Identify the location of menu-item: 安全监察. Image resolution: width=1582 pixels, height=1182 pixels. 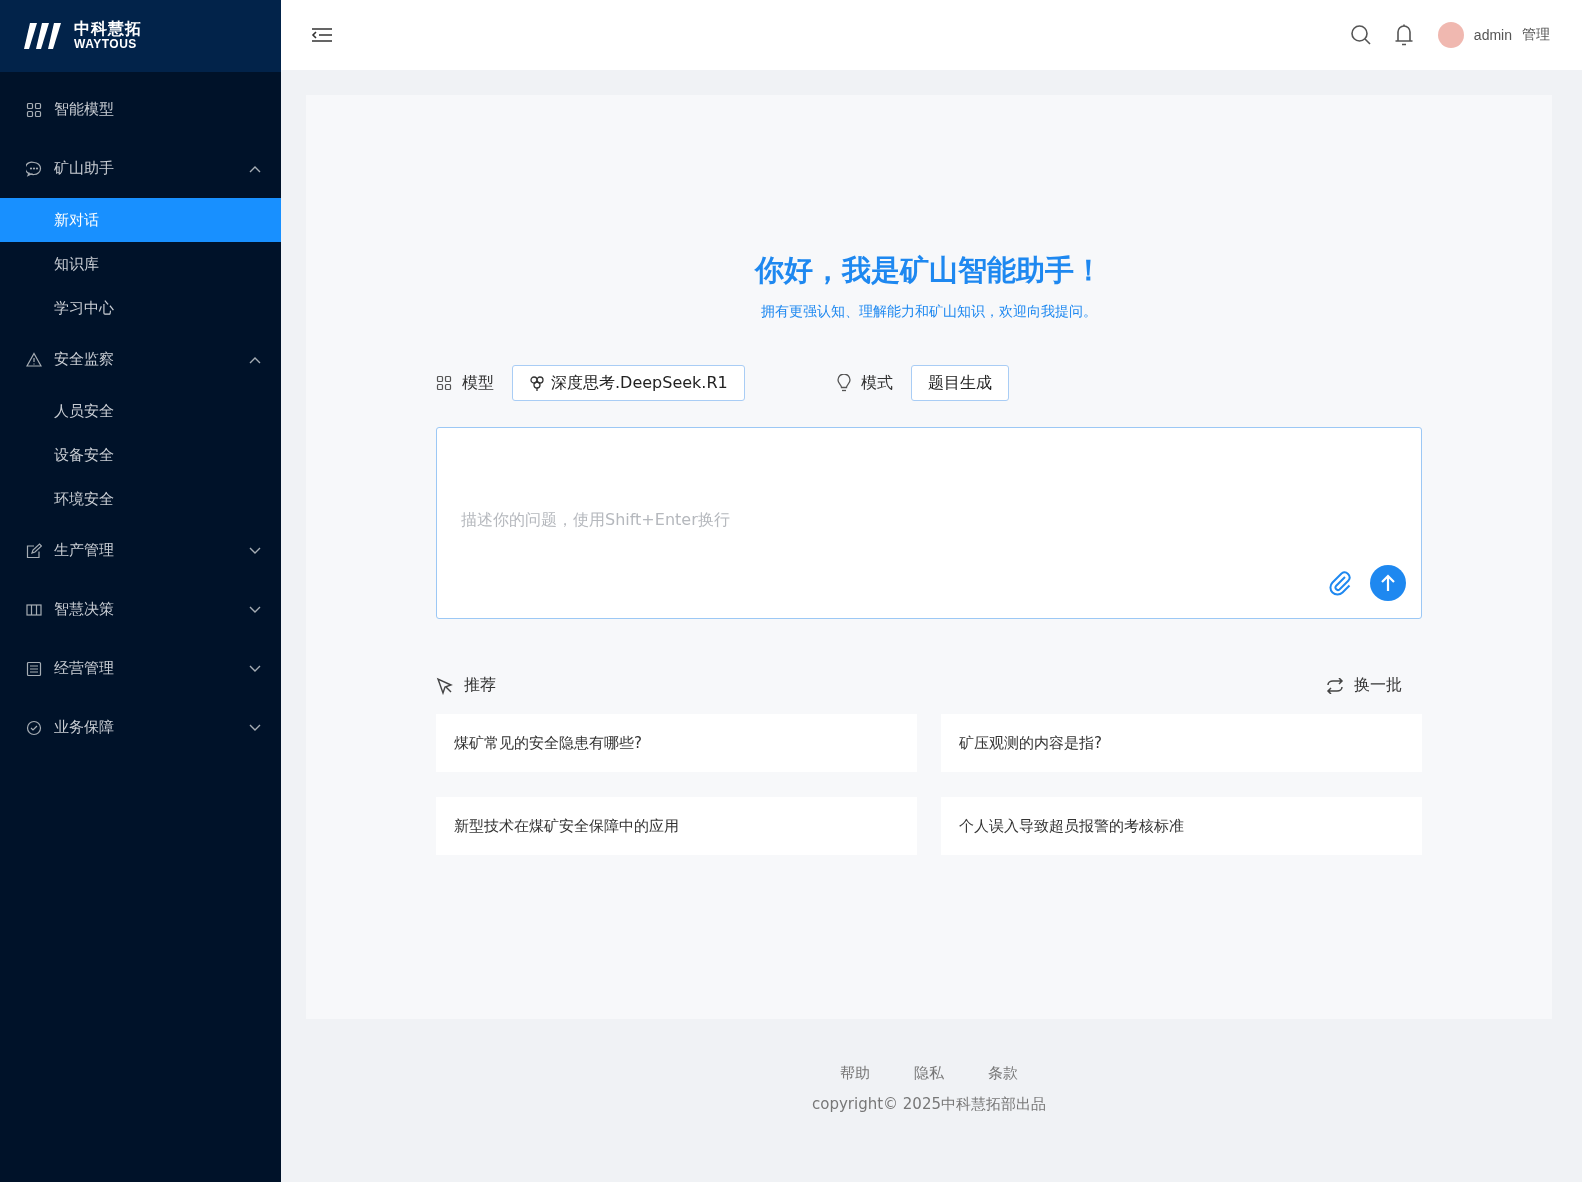
(140, 359).